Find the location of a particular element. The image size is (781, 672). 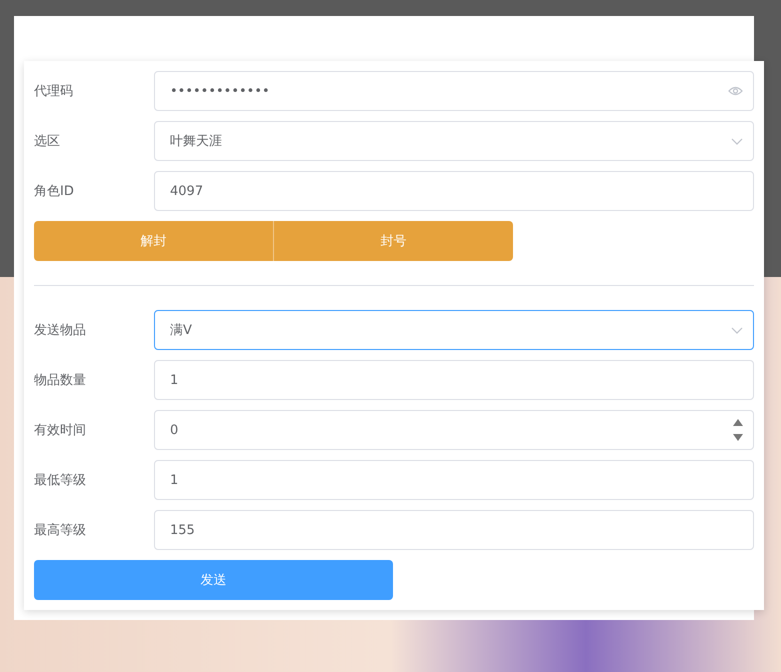

input-field: 4097 is located at coordinates (454, 191).